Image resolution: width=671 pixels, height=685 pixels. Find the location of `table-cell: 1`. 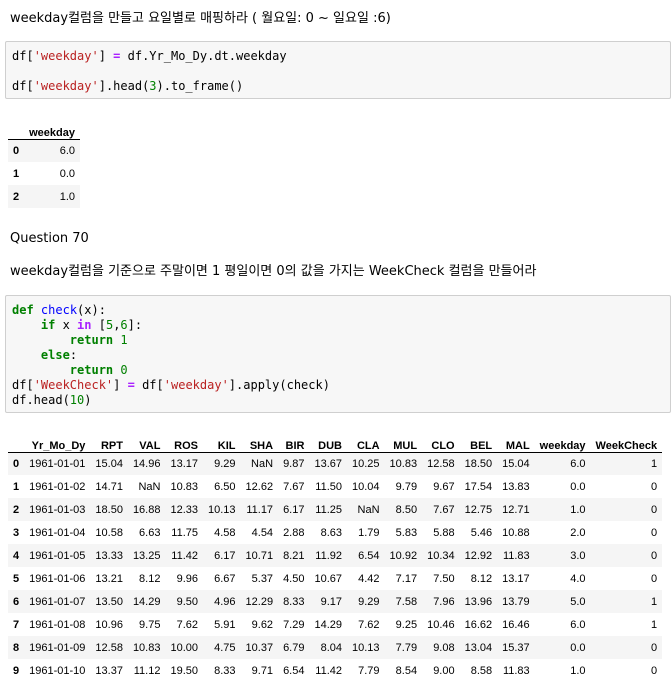

table-cell: 1 is located at coordinates (654, 463).